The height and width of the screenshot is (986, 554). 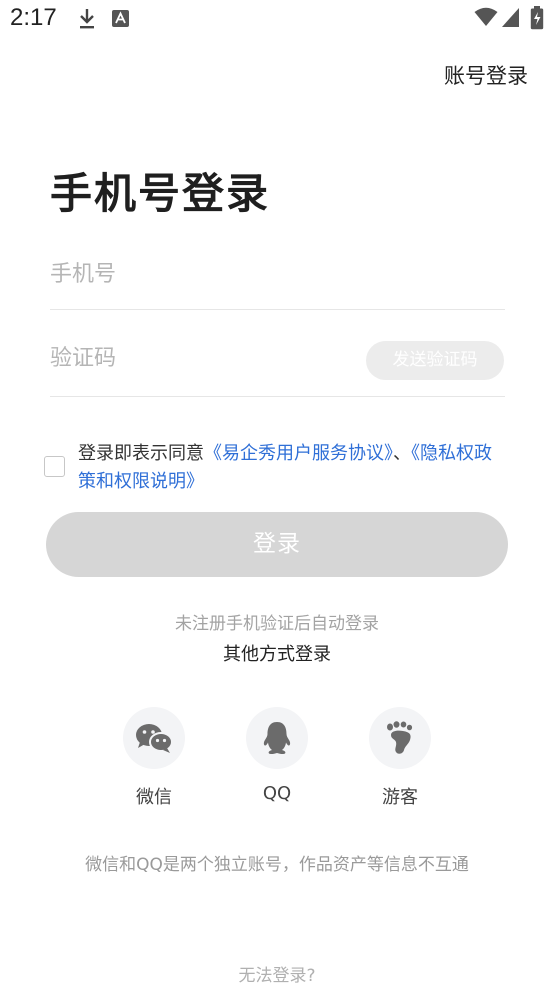 I want to click on wifi-icon, so click(x=486, y=19).